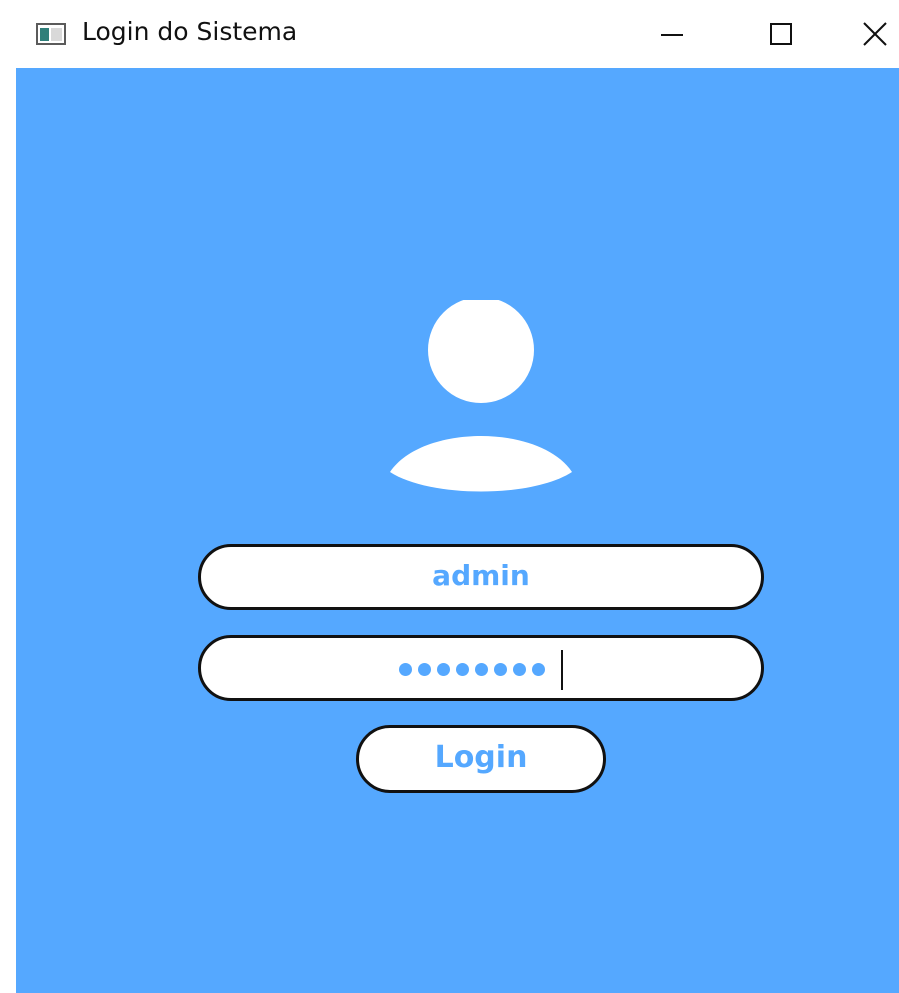 The height and width of the screenshot is (993, 899). What do you see at coordinates (472, 669) in the screenshot?
I see `password-mask` at bounding box center [472, 669].